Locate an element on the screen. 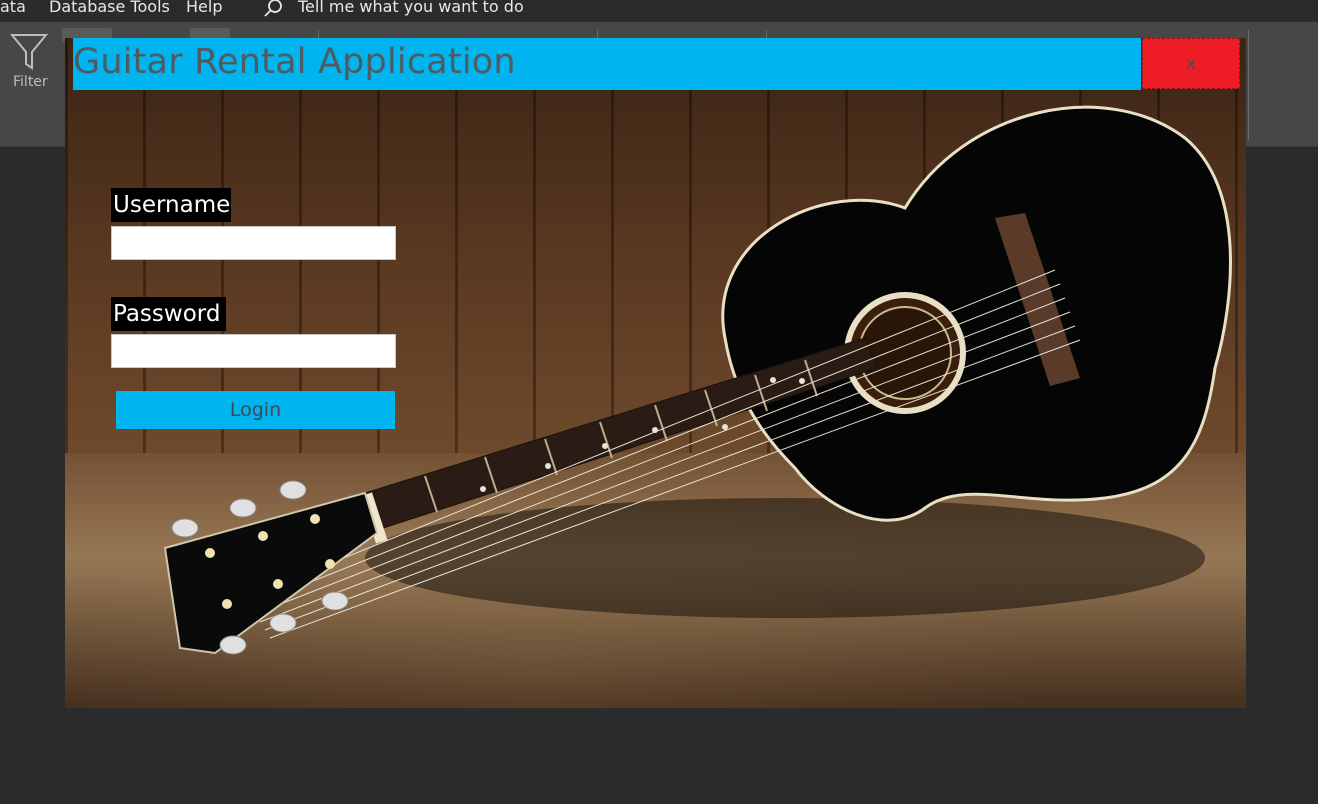  ribbon-separator is located at coordinates (1248, 85).